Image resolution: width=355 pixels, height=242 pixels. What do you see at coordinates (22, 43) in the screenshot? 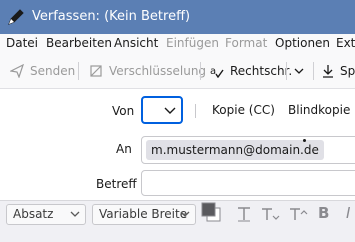
I see `menu-datei: Datei` at bounding box center [22, 43].